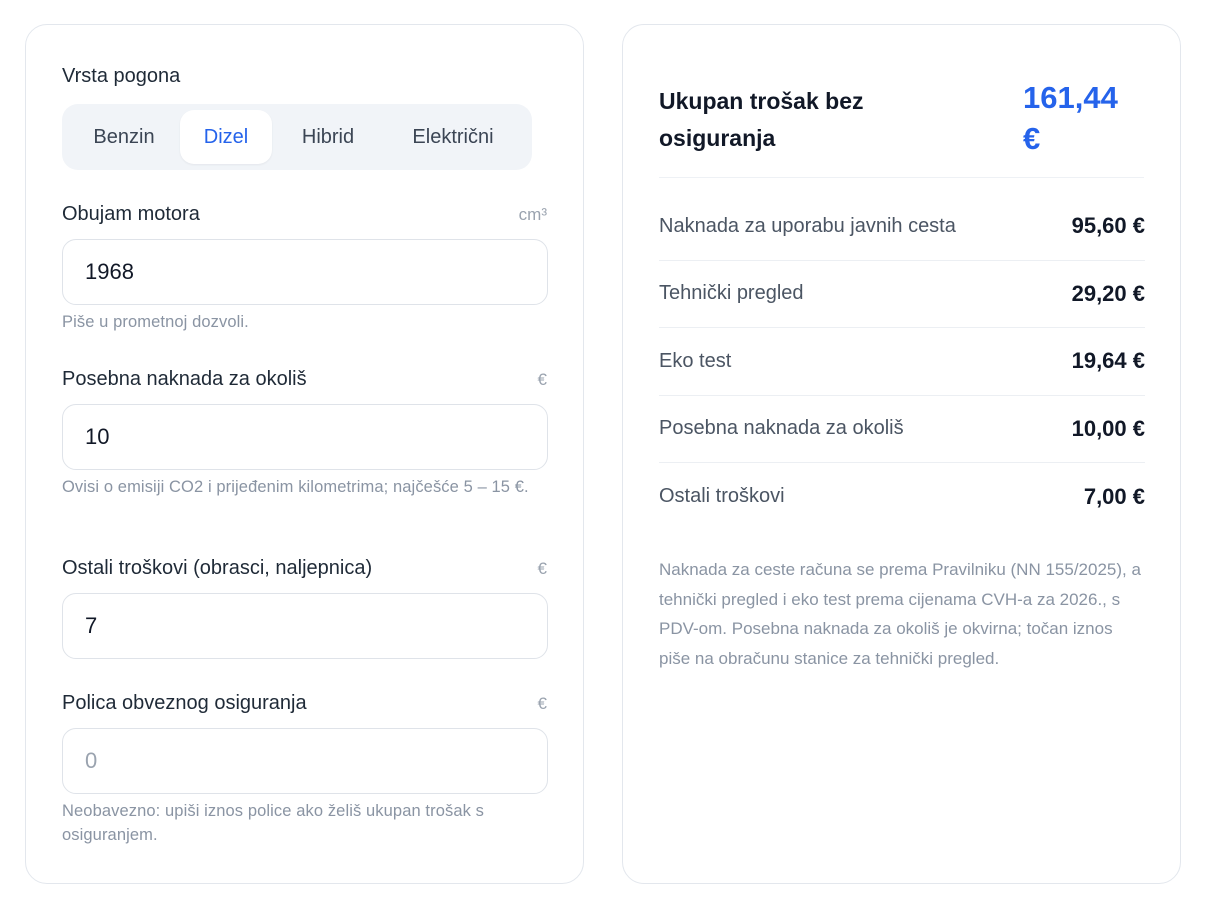  I want to click on cost-row-other-costs: Ostali troškovi 7,00 €, so click(902, 497).